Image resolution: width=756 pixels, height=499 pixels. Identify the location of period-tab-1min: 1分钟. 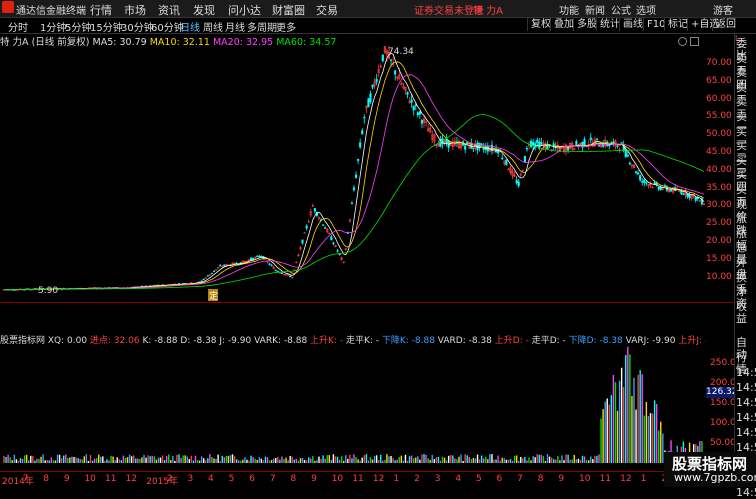
(53, 26).